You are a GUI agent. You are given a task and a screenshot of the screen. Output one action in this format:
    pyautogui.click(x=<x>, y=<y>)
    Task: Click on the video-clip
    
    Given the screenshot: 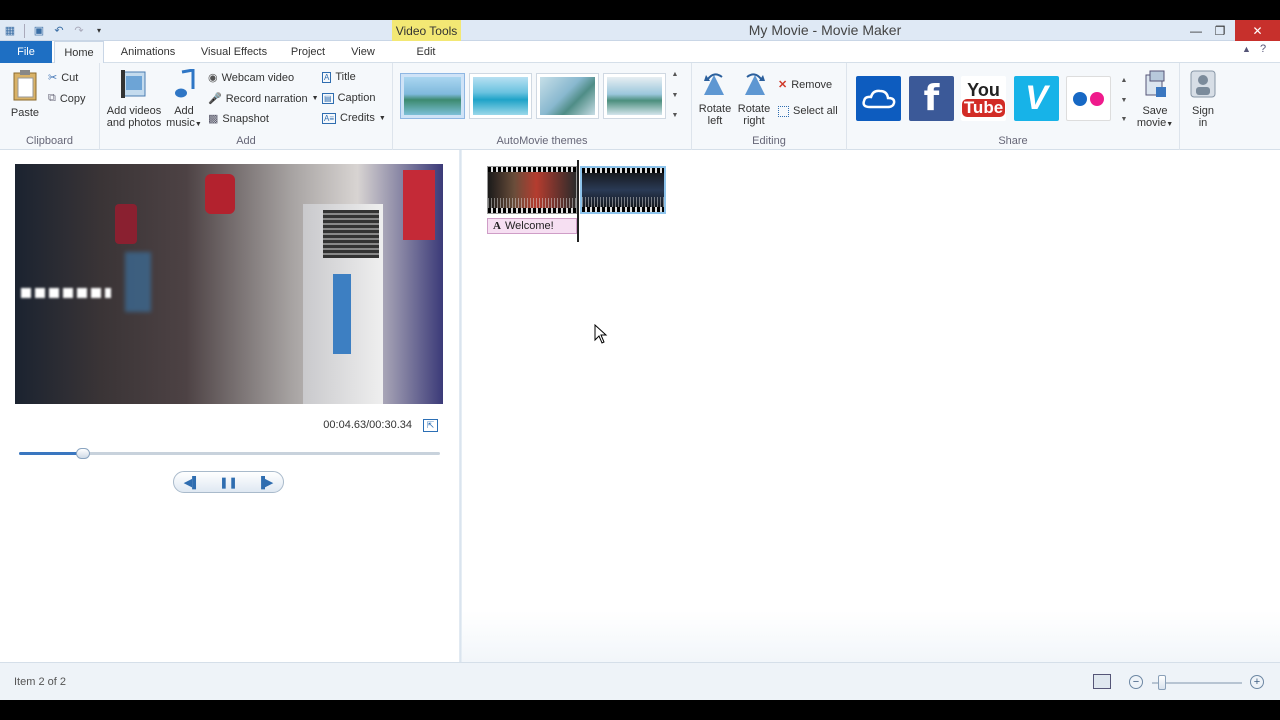 What is the action you would take?
    pyautogui.click(x=532, y=190)
    